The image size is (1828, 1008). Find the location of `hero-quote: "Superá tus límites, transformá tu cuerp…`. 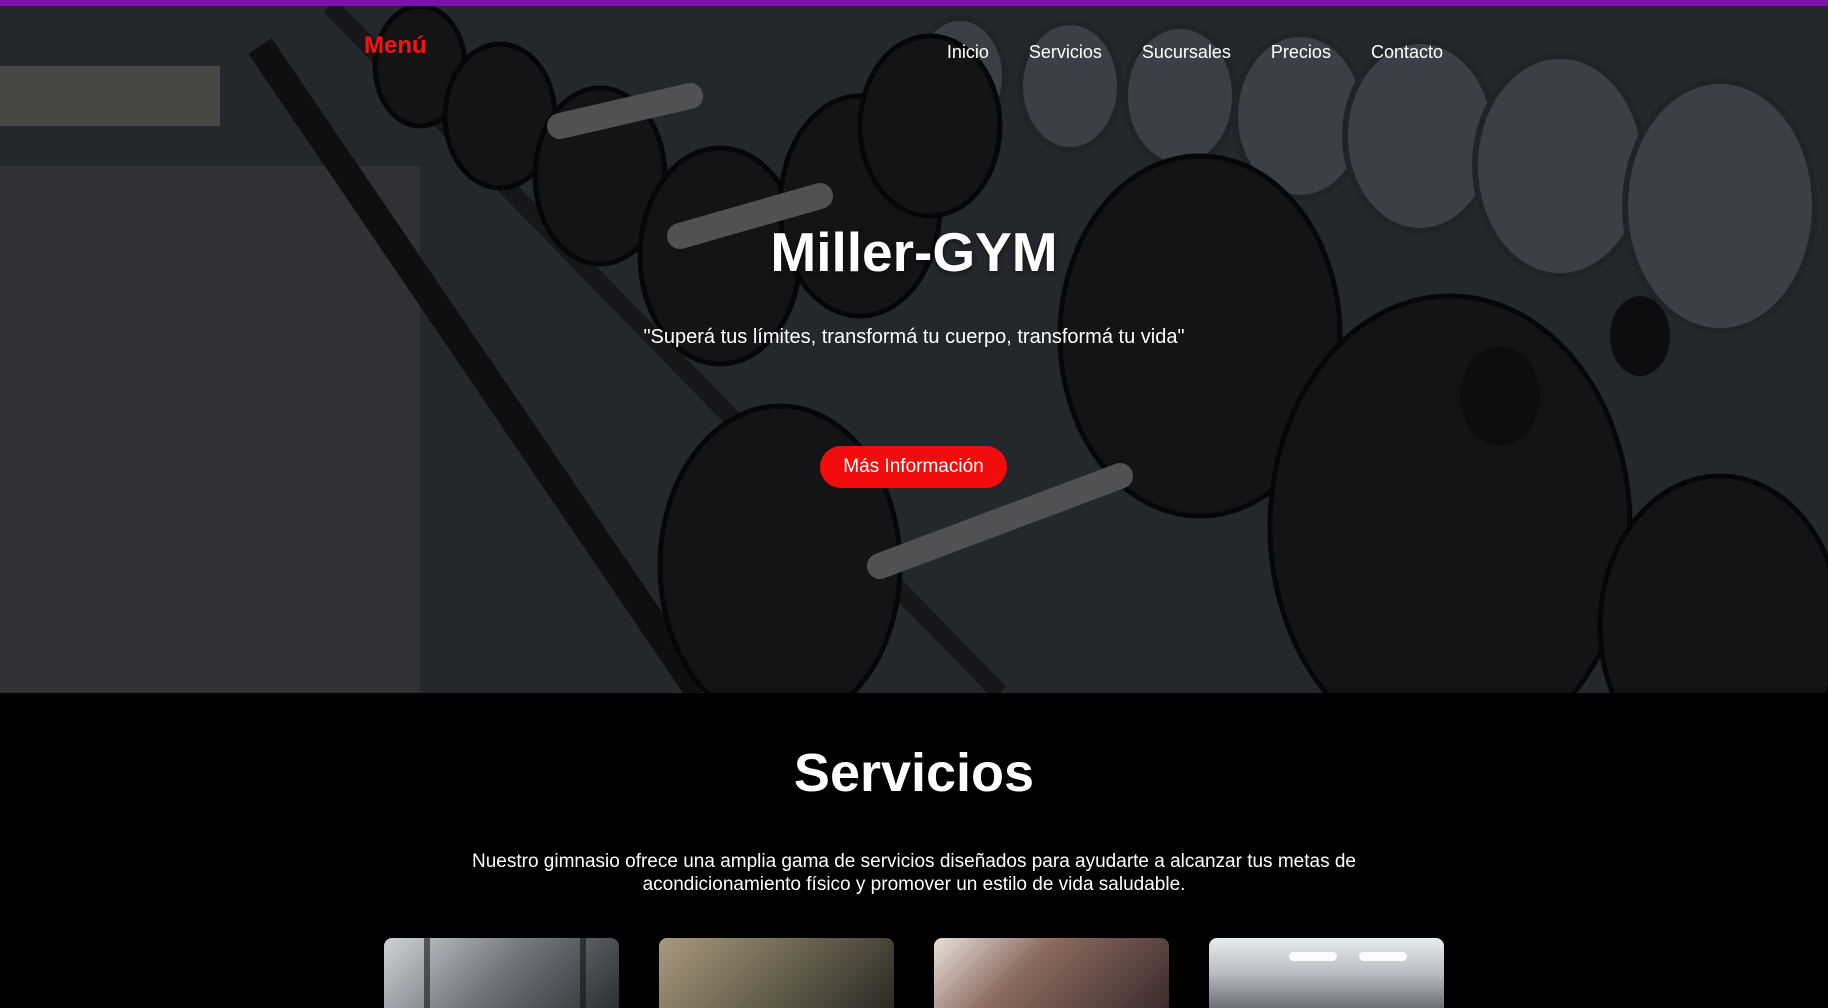

hero-quote: "Superá tus límites, transformá tu cuerp… is located at coordinates (914, 337).